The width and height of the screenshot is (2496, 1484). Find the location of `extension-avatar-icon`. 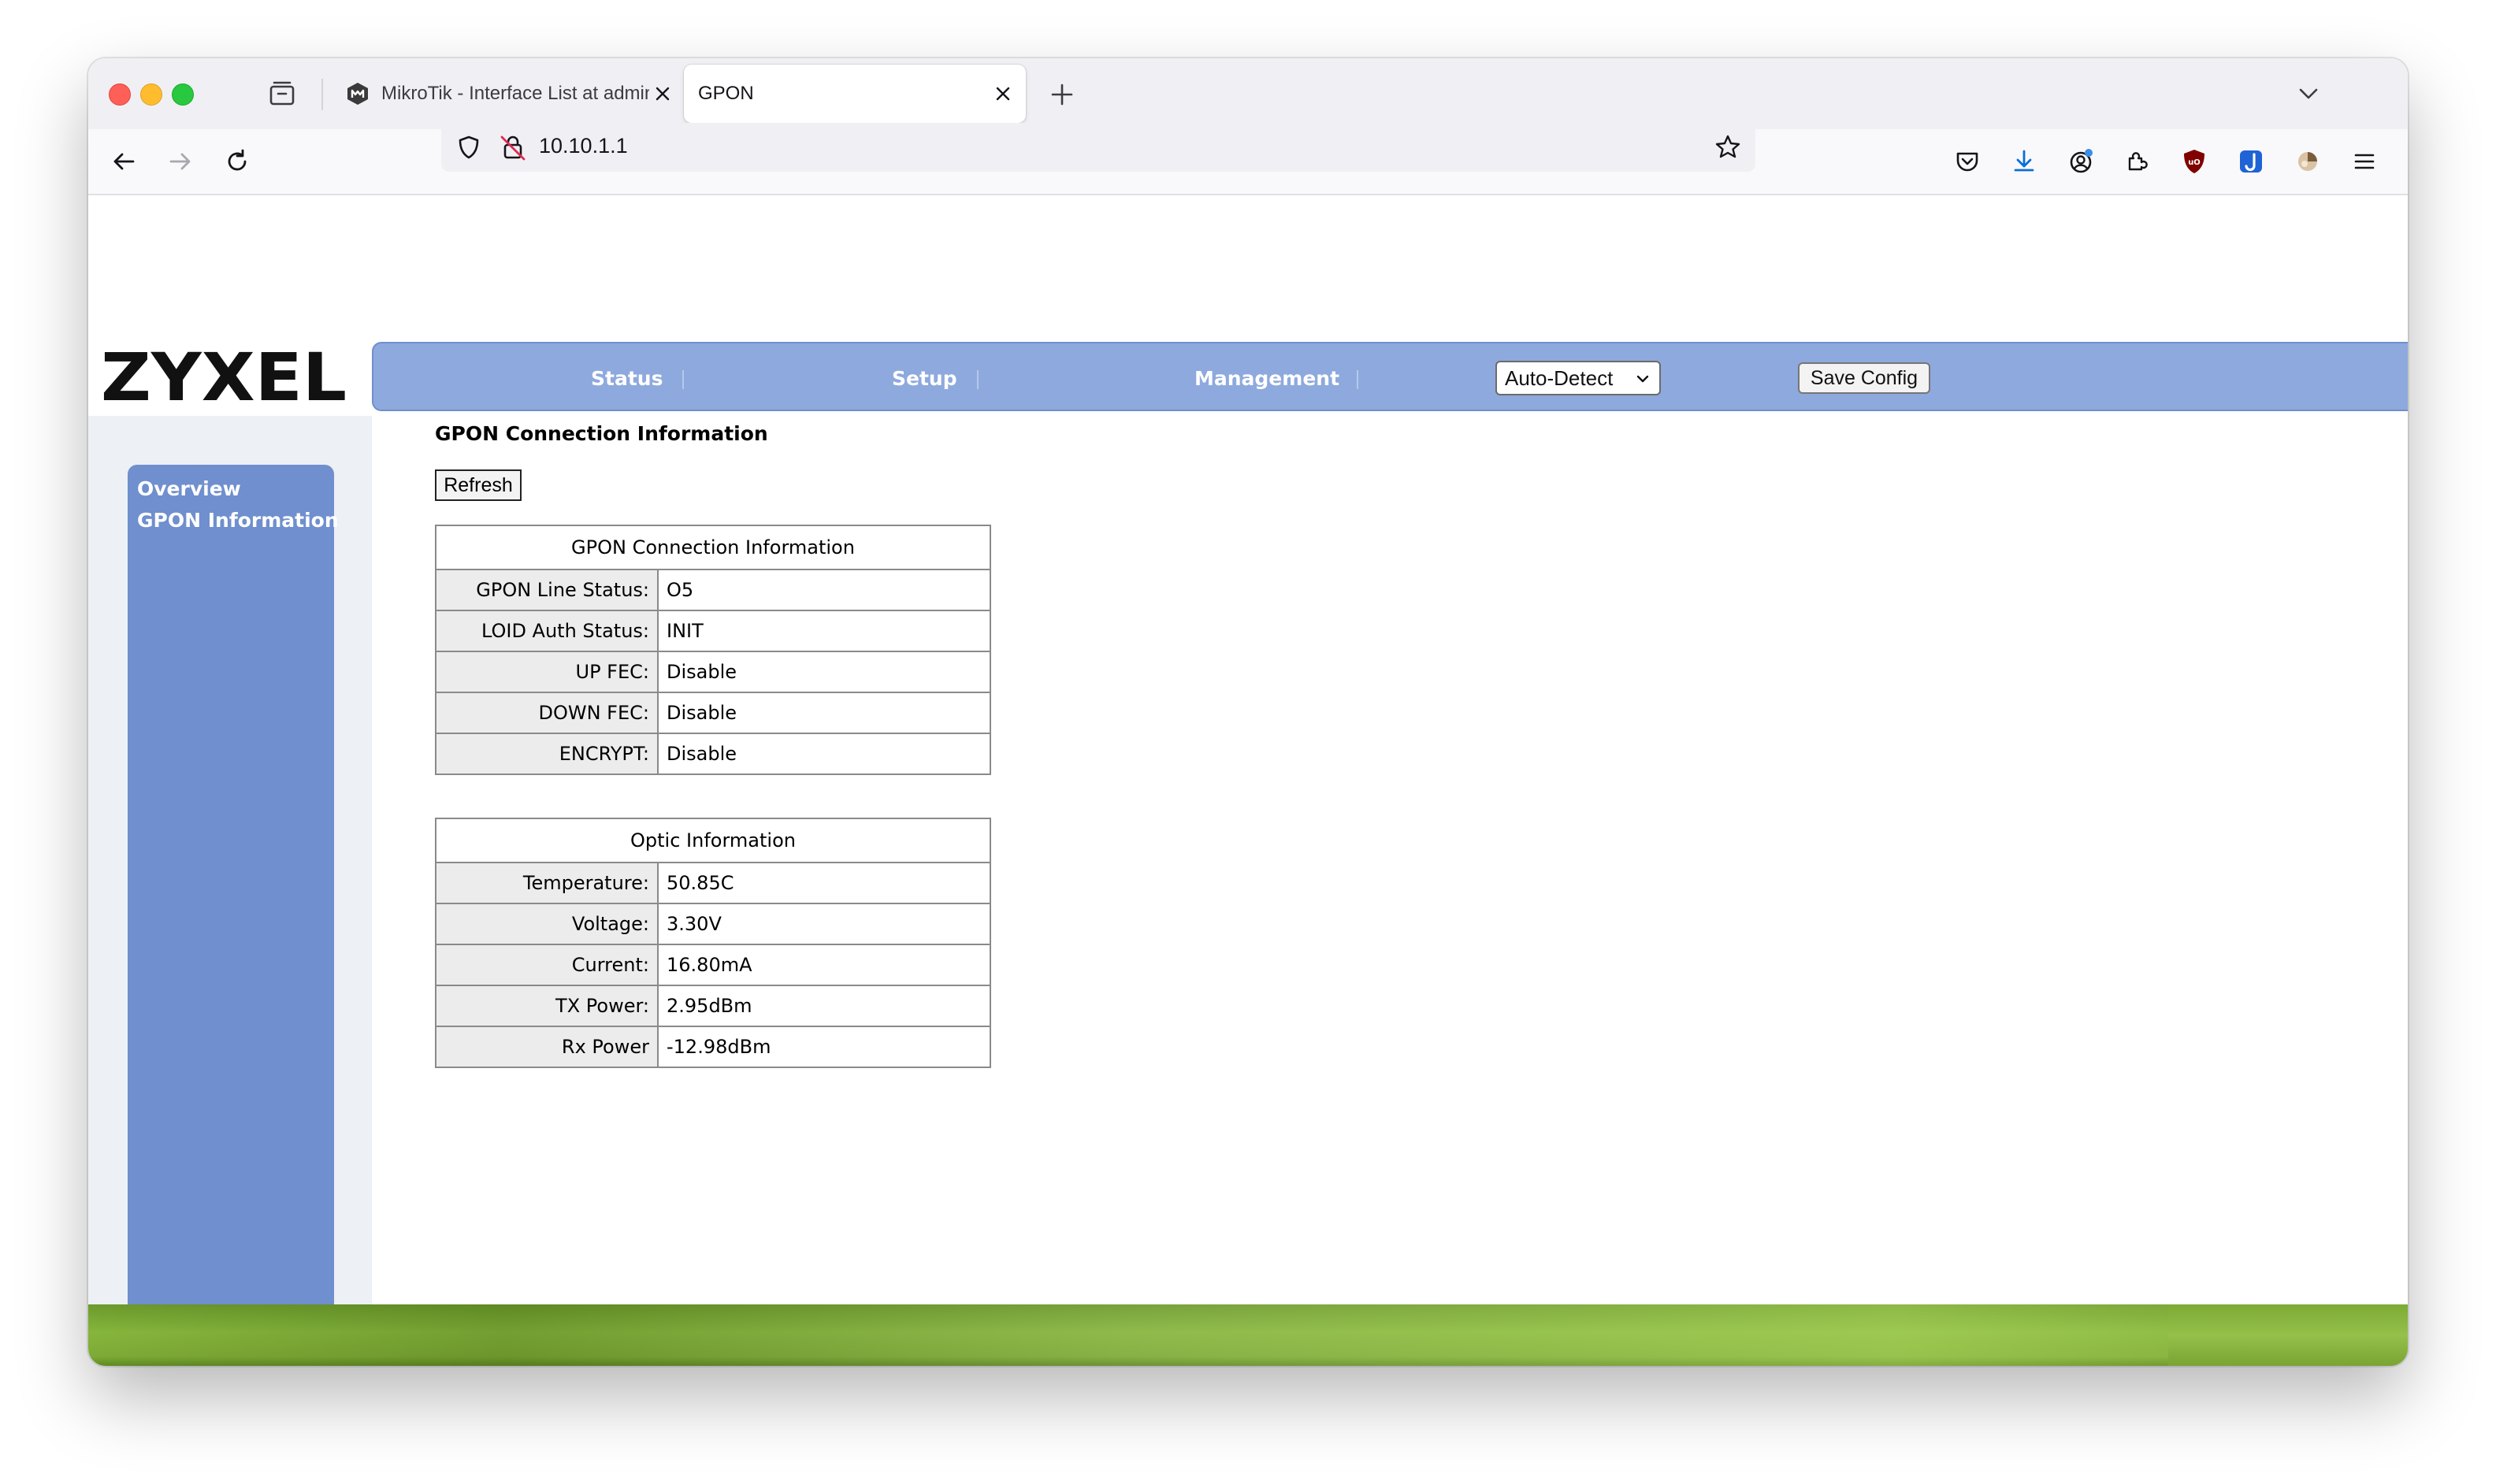

extension-avatar-icon is located at coordinates (2307, 162).